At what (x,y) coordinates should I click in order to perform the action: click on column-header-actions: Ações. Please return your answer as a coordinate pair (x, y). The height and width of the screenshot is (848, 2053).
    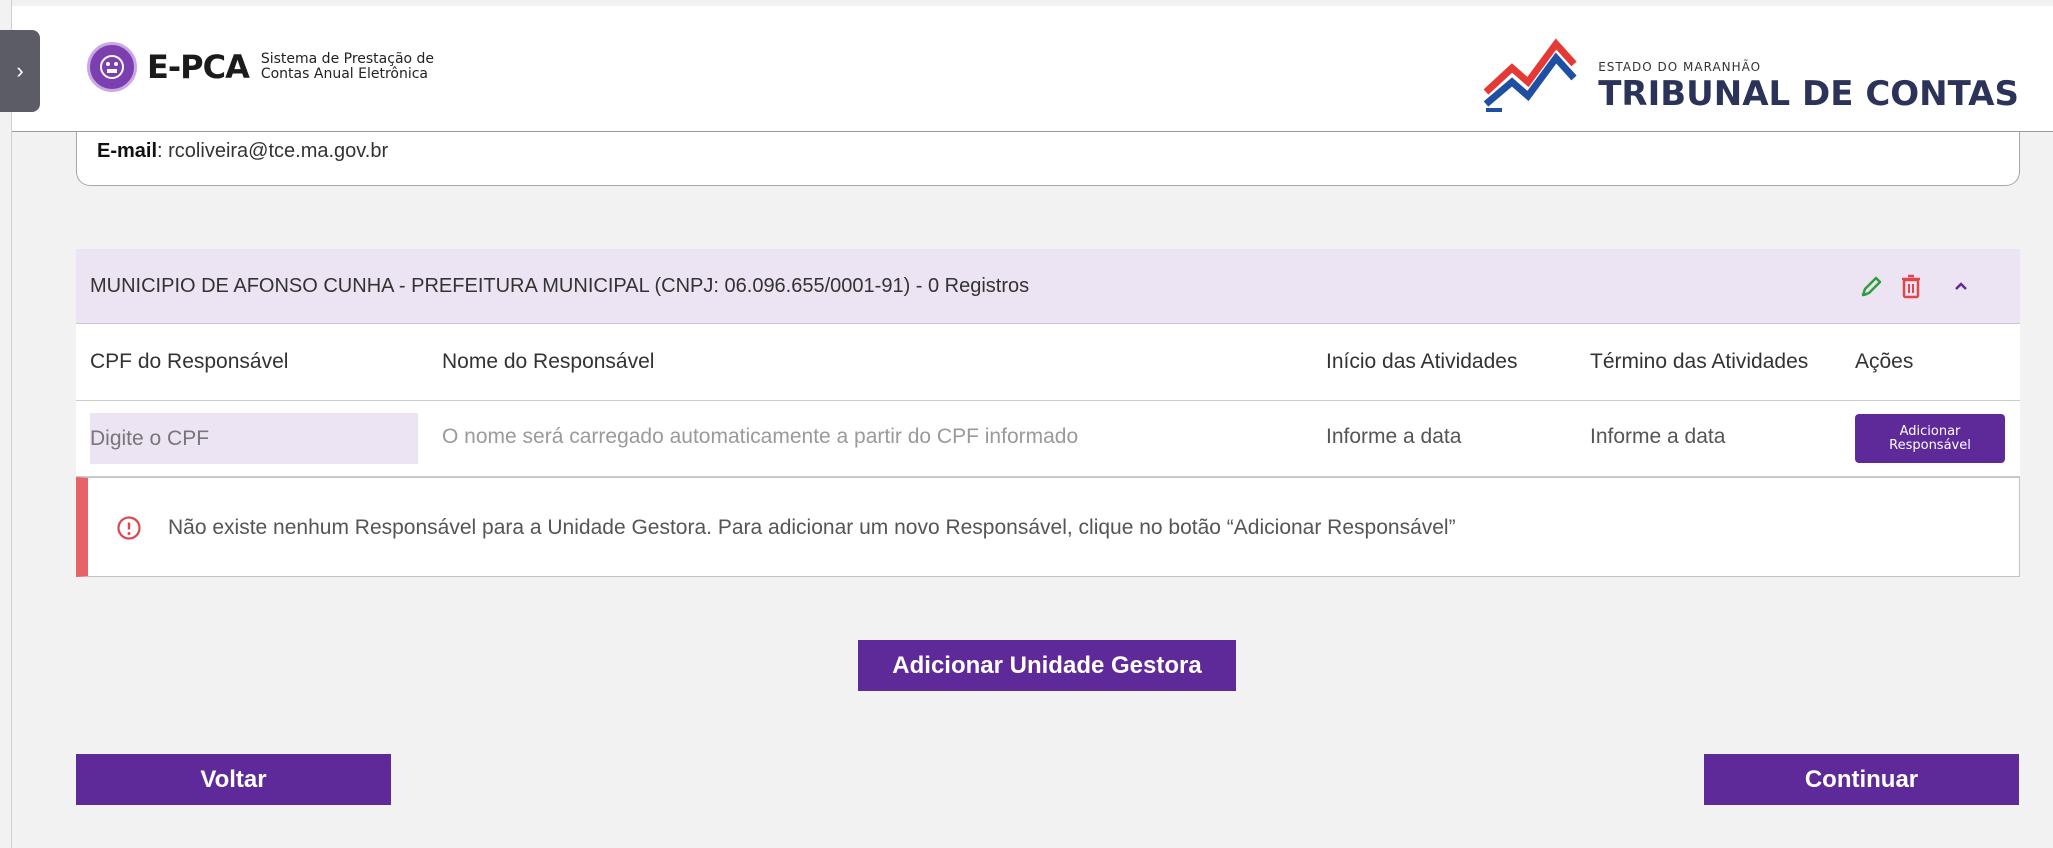
    Looking at the image, I should click on (1884, 361).